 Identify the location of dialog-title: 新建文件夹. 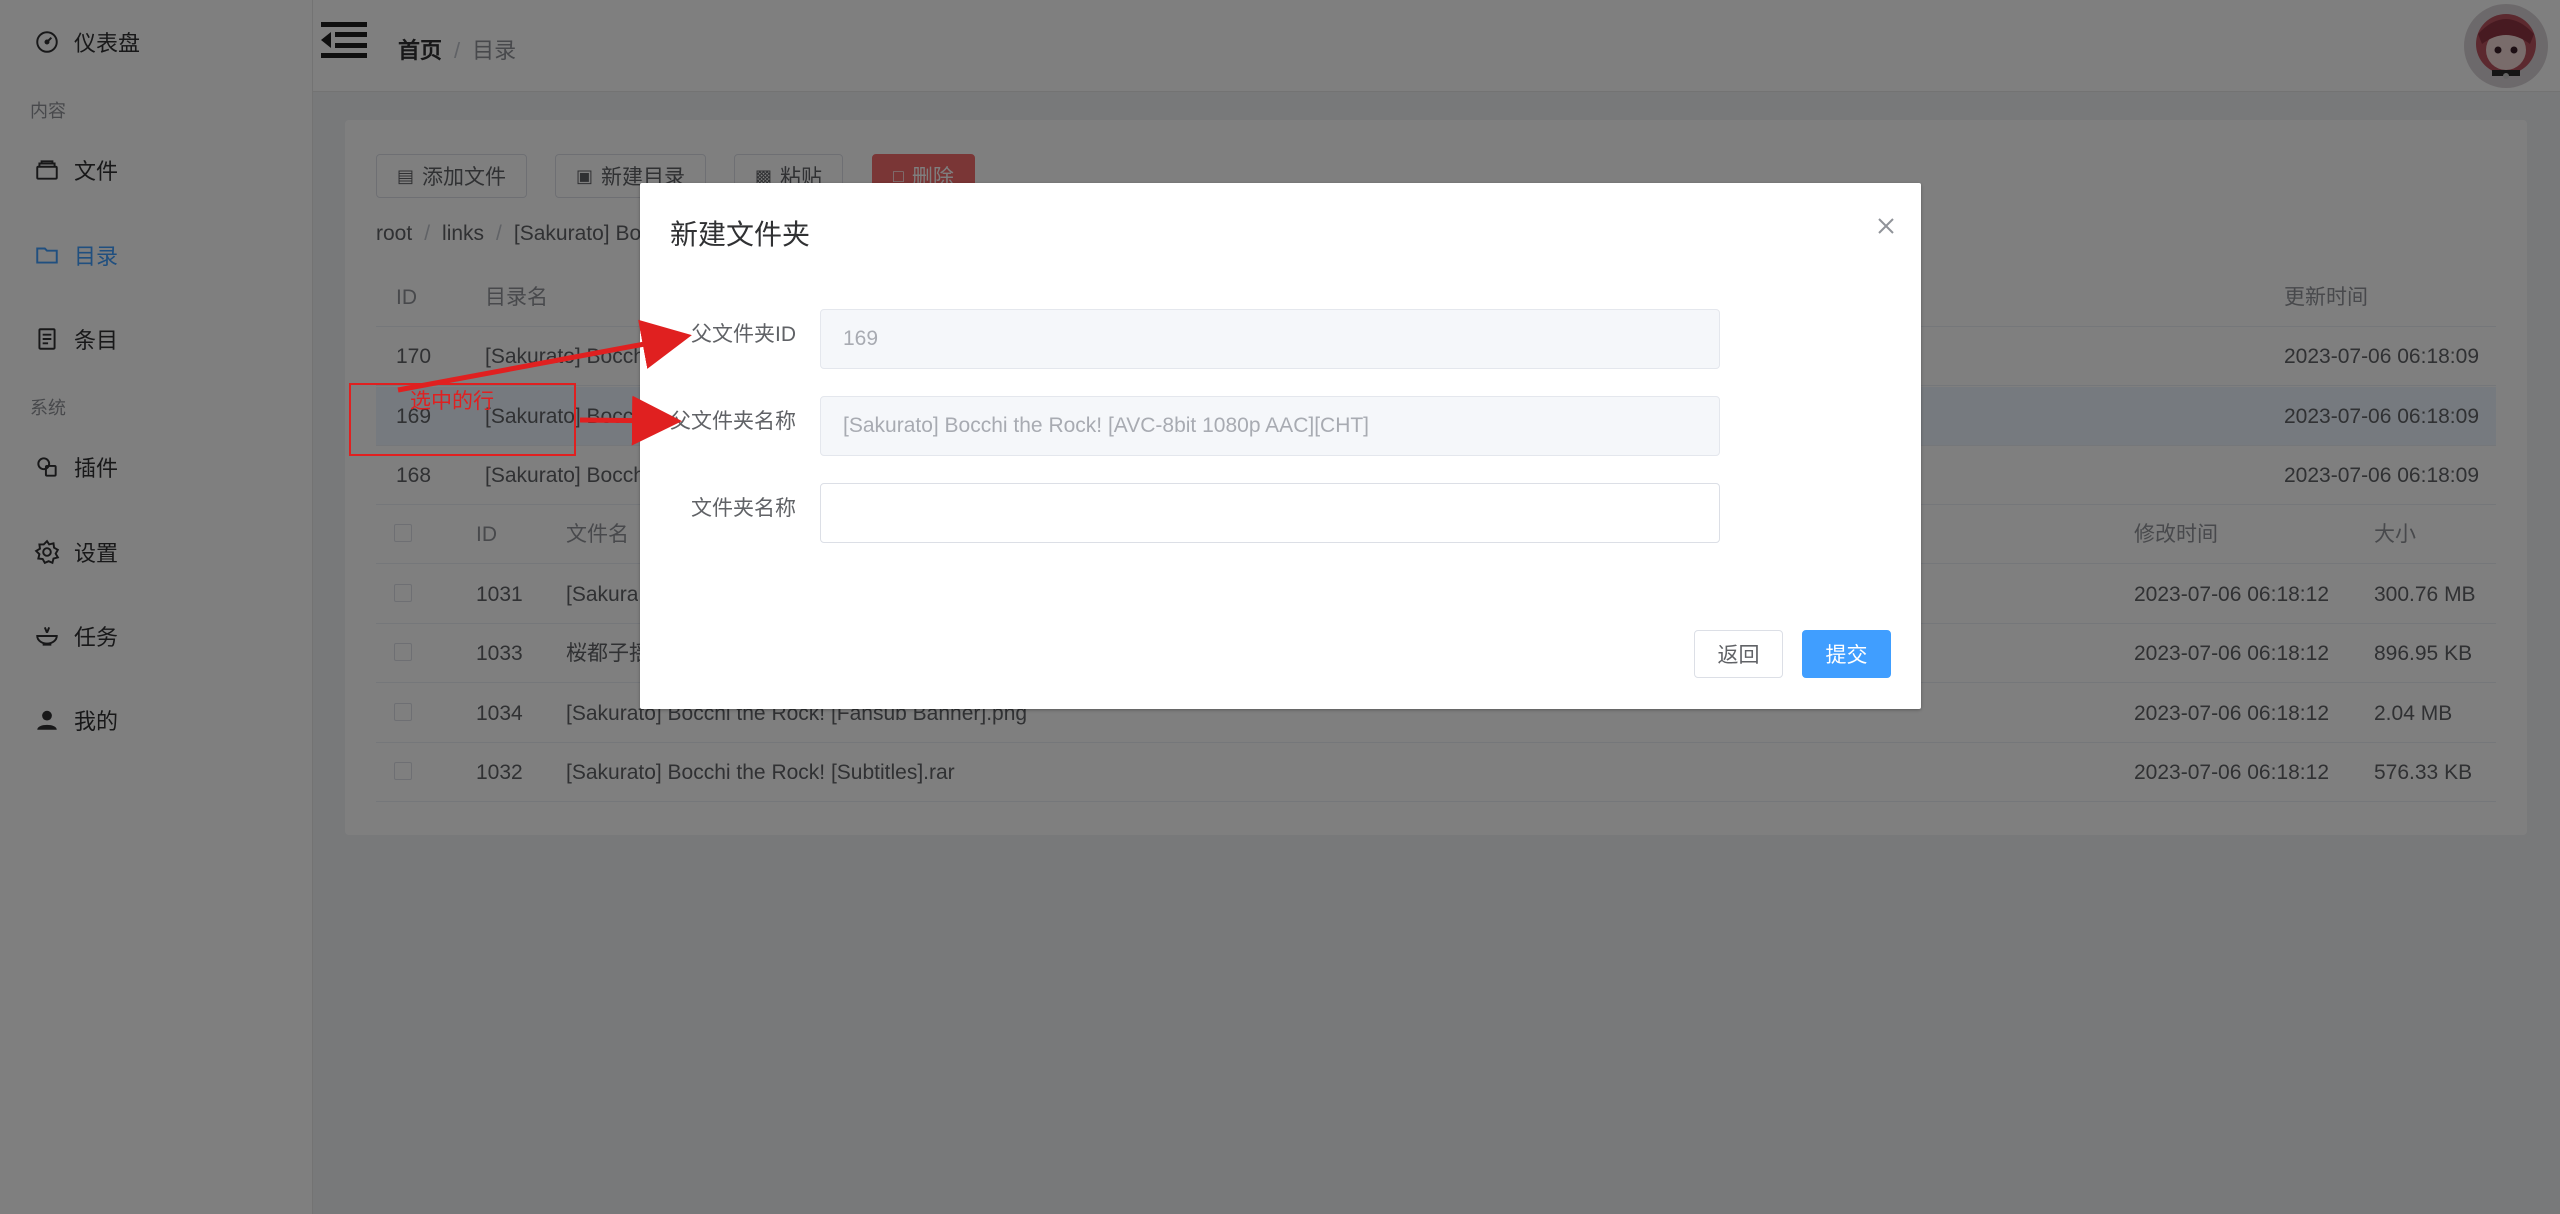
(740, 234).